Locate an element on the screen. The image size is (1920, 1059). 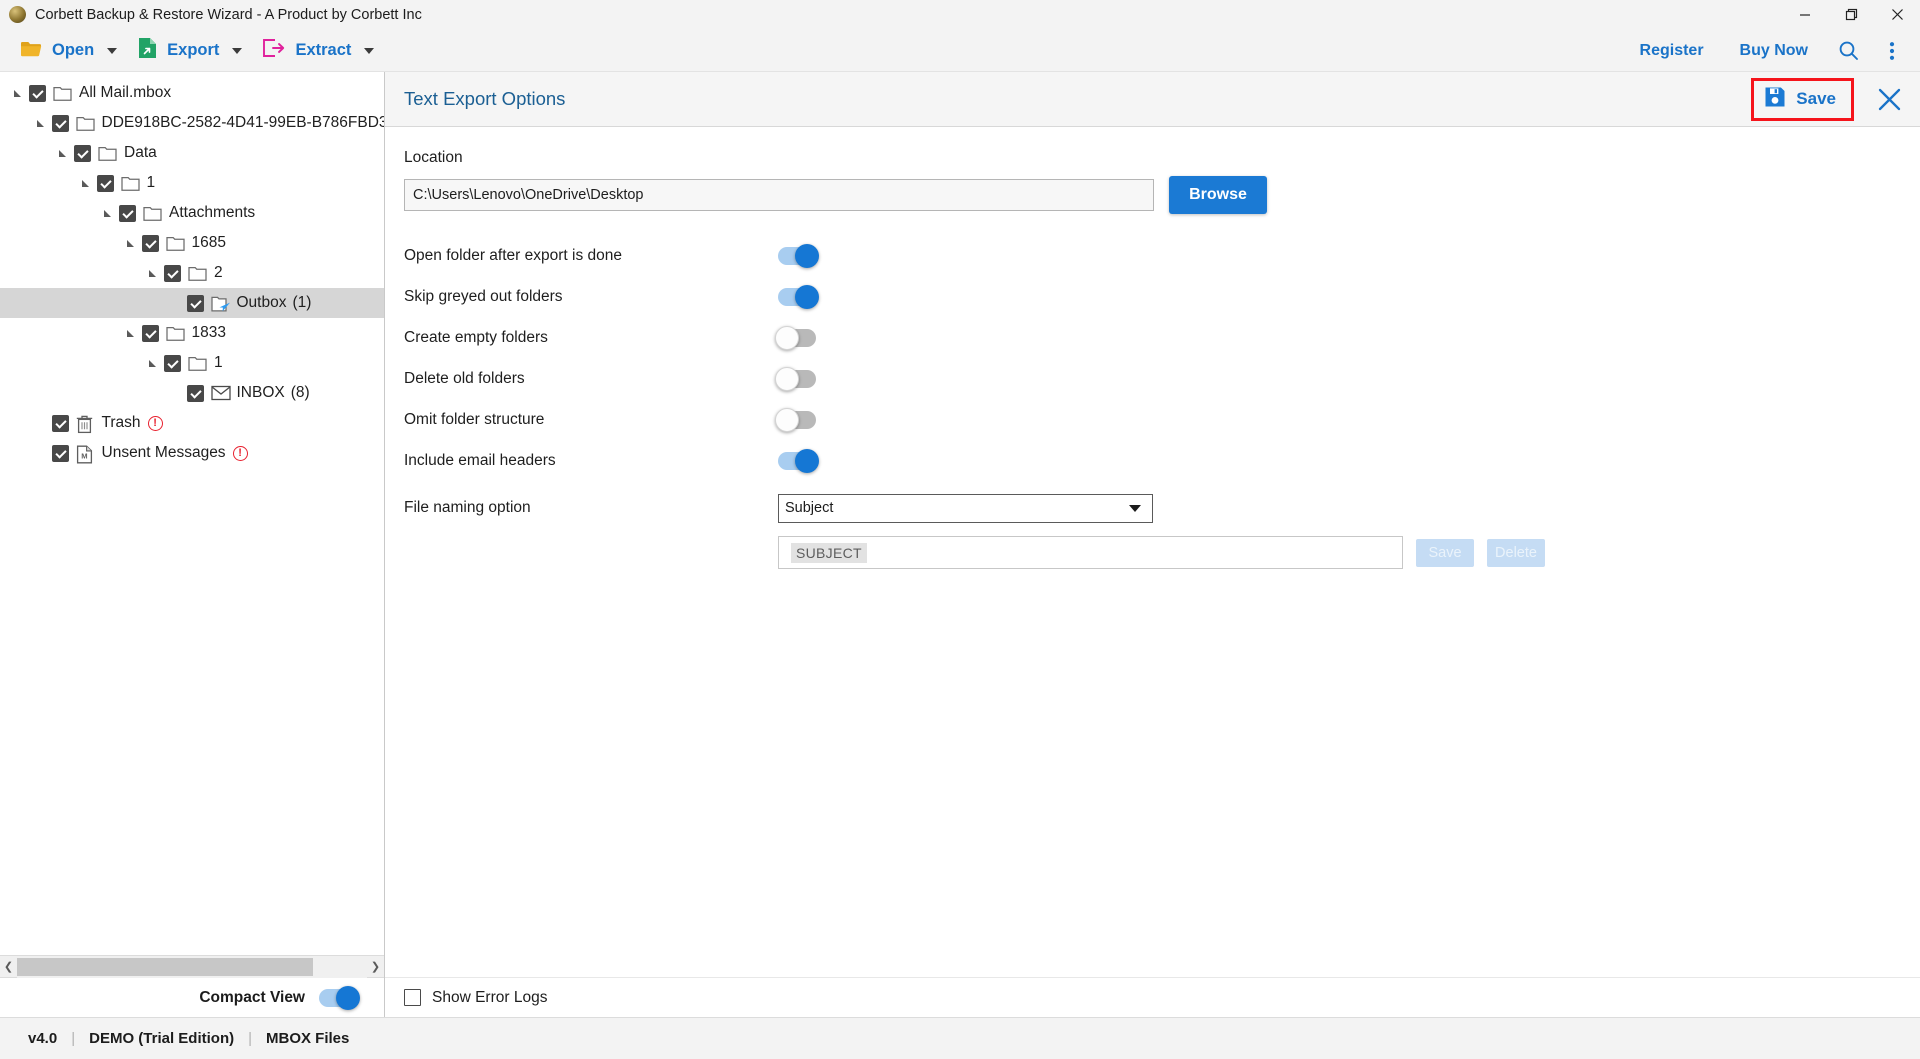
window-controls is located at coordinates (1851, 15).